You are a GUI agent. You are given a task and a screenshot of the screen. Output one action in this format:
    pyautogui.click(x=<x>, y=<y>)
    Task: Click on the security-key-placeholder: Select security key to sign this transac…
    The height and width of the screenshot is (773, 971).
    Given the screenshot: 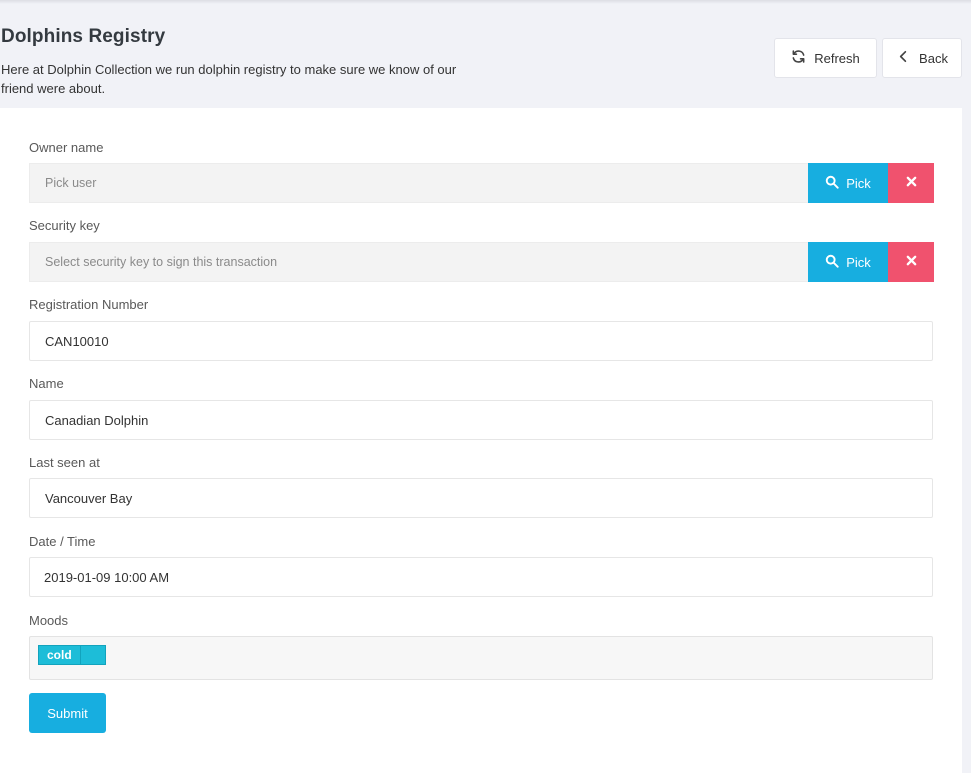 What is the action you would take?
    pyautogui.click(x=161, y=262)
    